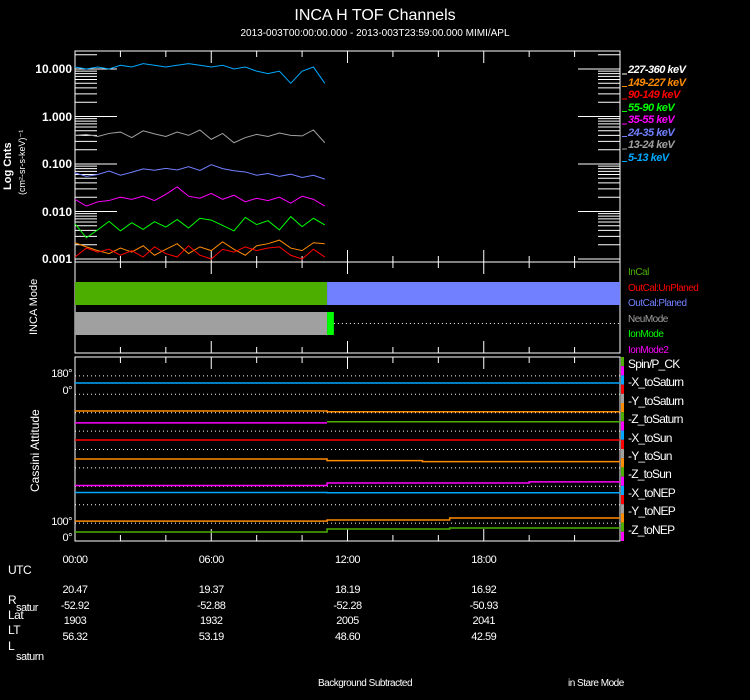 The image size is (750, 700). Describe the element at coordinates (484, 605) in the screenshot. I see `ephemeris-value: -50.93` at that location.